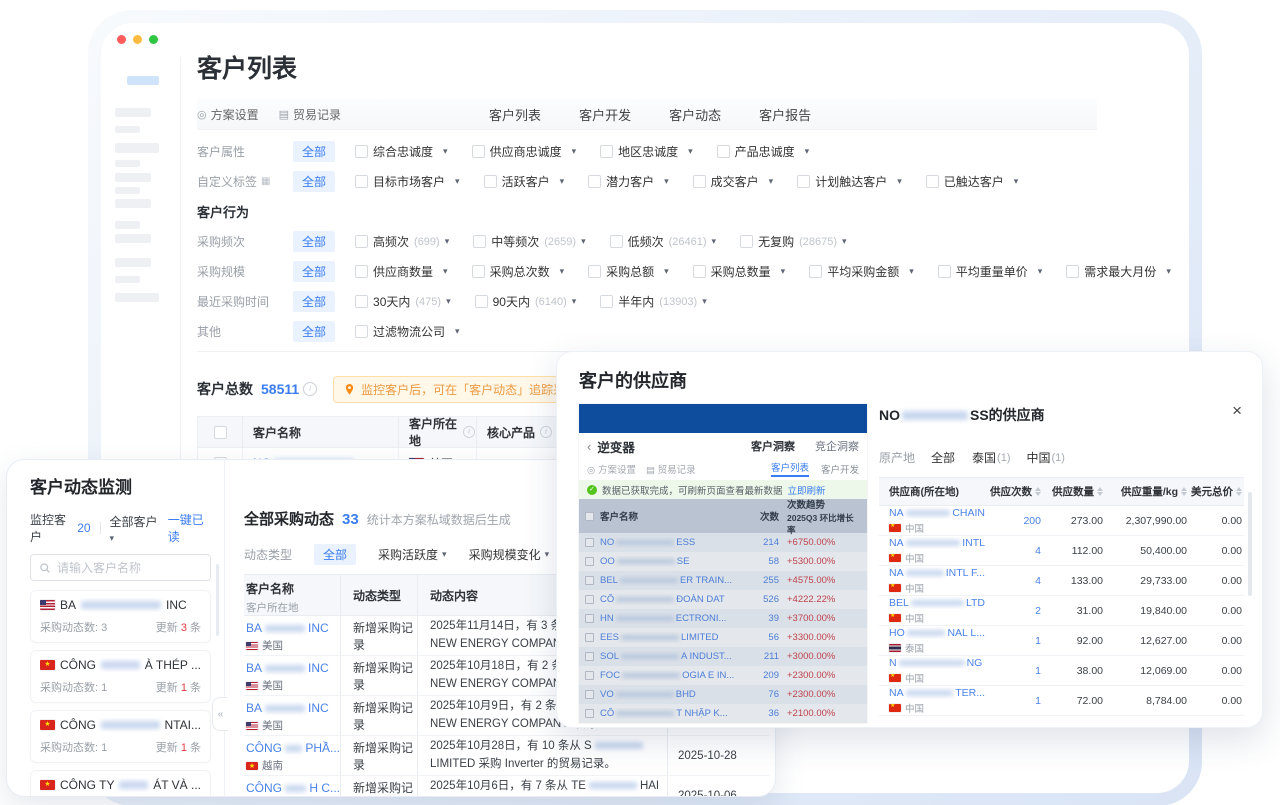 The image size is (1280, 805). Describe the element at coordinates (971, 181) in the screenshot. I see `filter-item: 已触达客户 ▾` at that location.